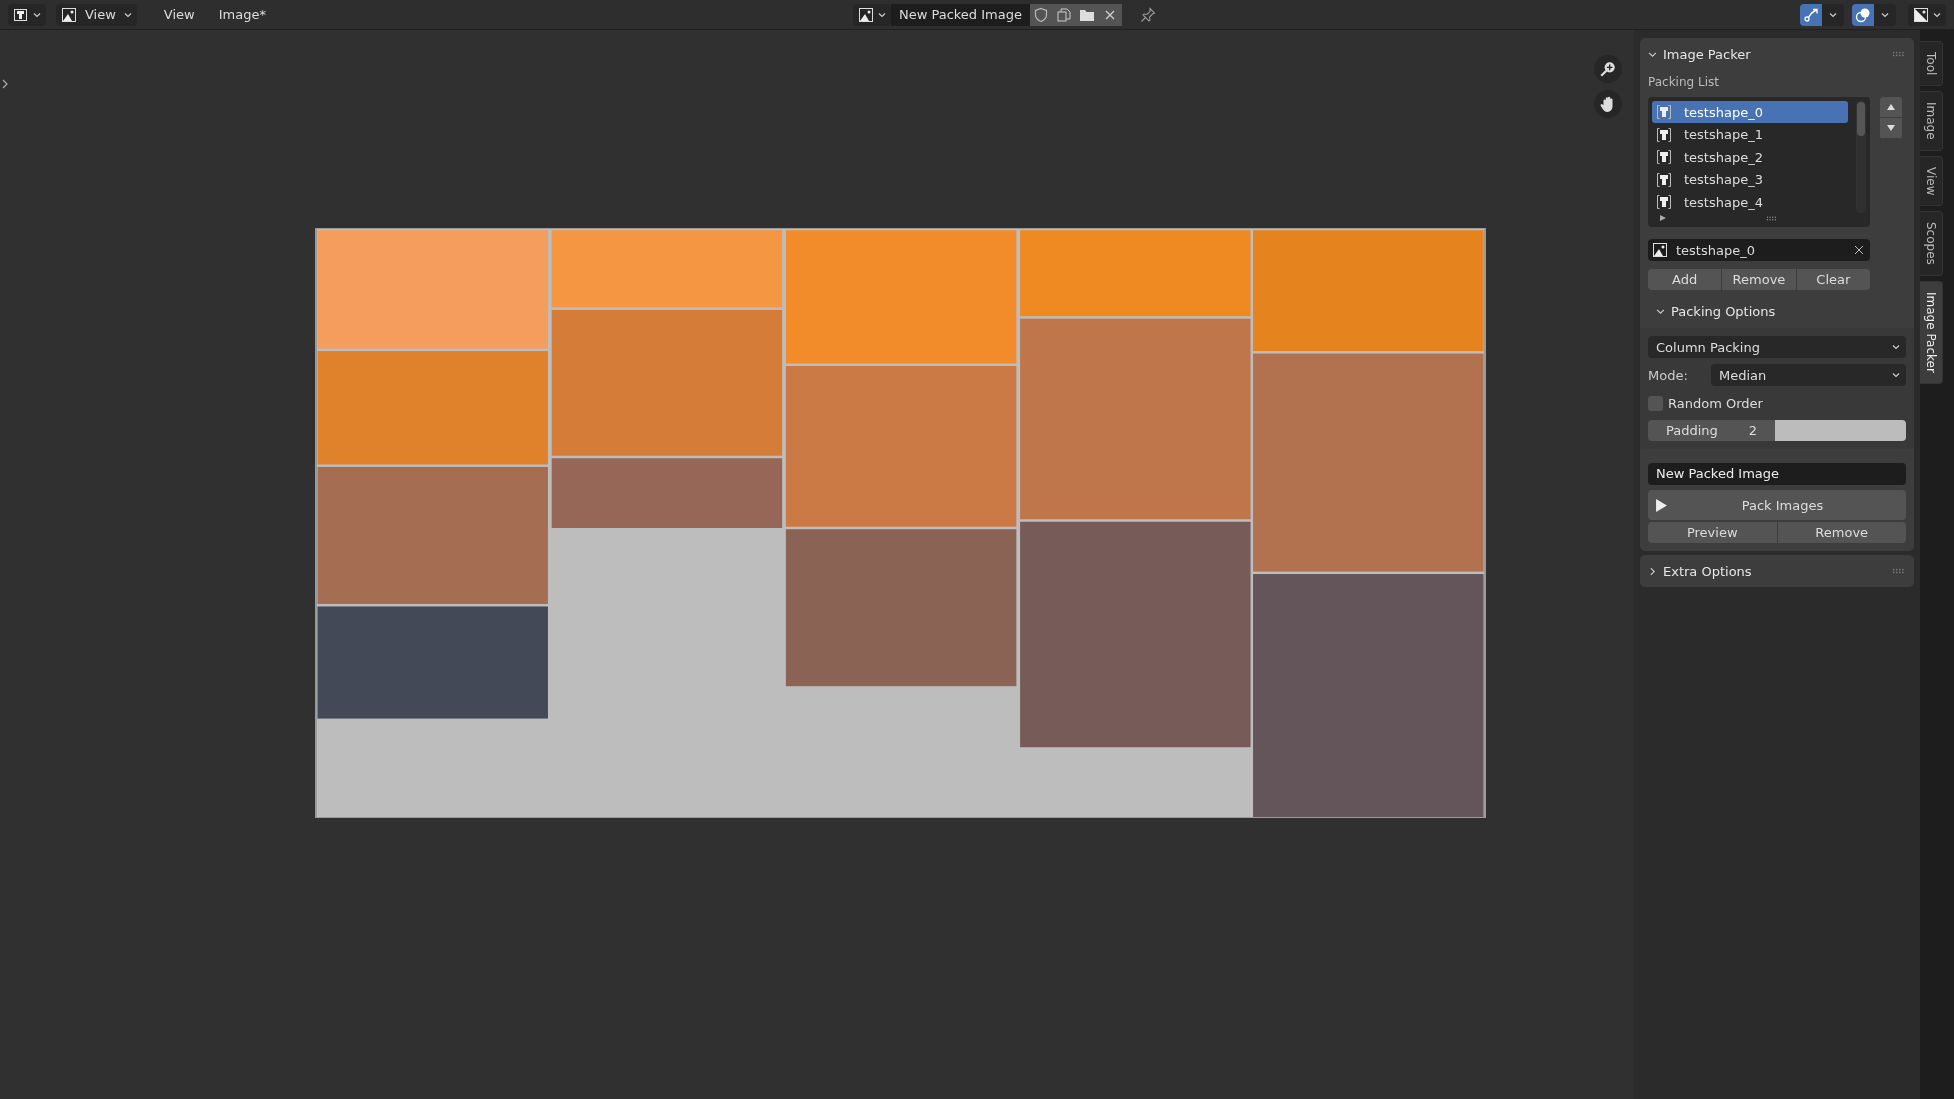  Describe the element at coordinates (1833, 279) in the screenshot. I see `list-button: Clear` at that location.